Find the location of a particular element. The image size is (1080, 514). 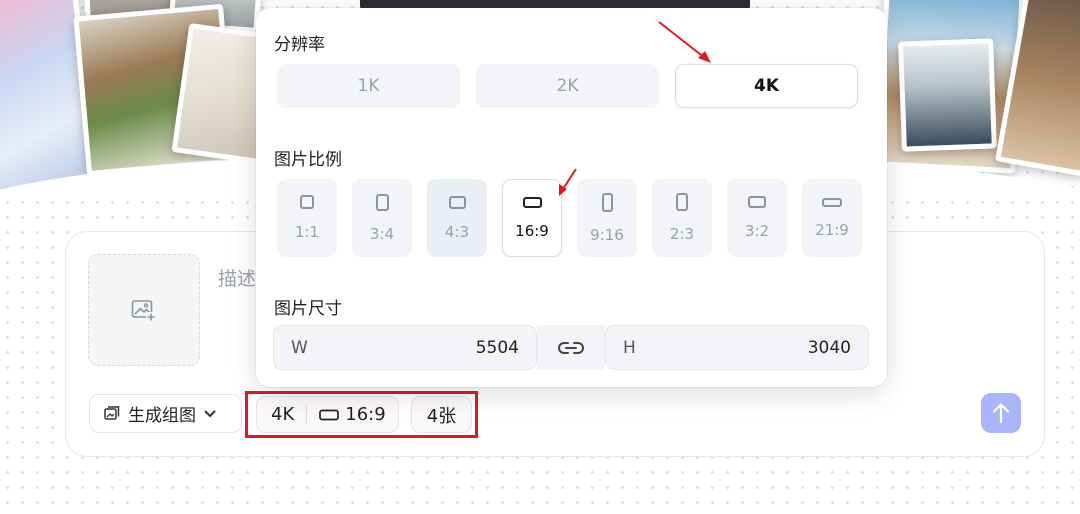

tall-ratio-icon is located at coordinates (607, 202).